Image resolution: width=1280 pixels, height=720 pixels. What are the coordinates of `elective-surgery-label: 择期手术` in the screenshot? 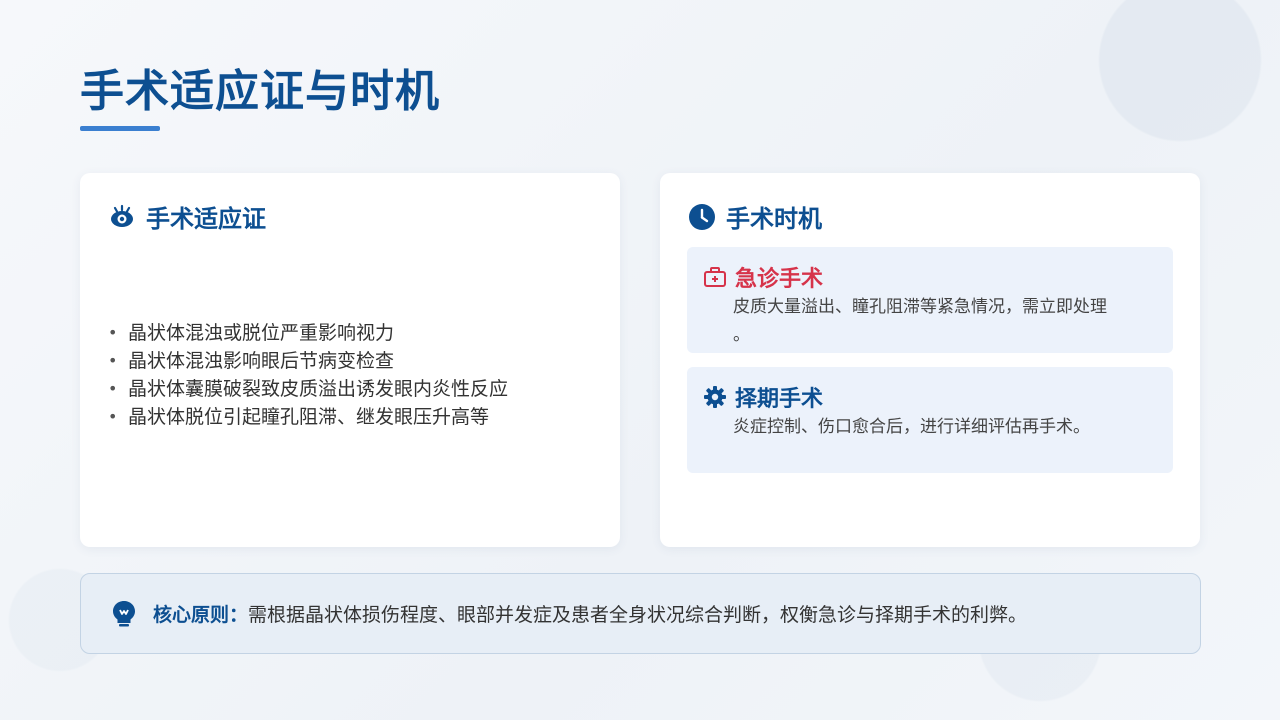 It's located at (779, 399).